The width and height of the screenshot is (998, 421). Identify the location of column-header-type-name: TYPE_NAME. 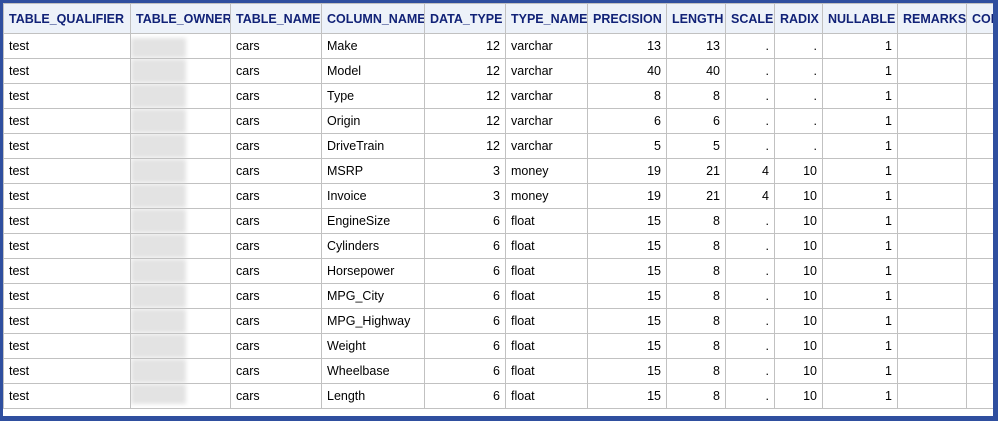
(546, 18).